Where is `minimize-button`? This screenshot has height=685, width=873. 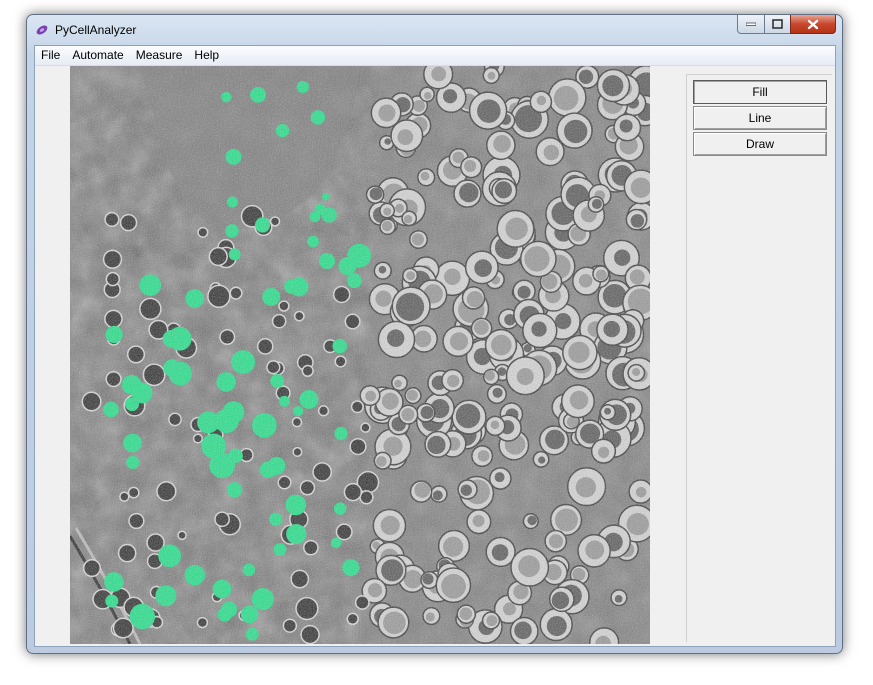
minimize-button is located at coordinates (750, 24).